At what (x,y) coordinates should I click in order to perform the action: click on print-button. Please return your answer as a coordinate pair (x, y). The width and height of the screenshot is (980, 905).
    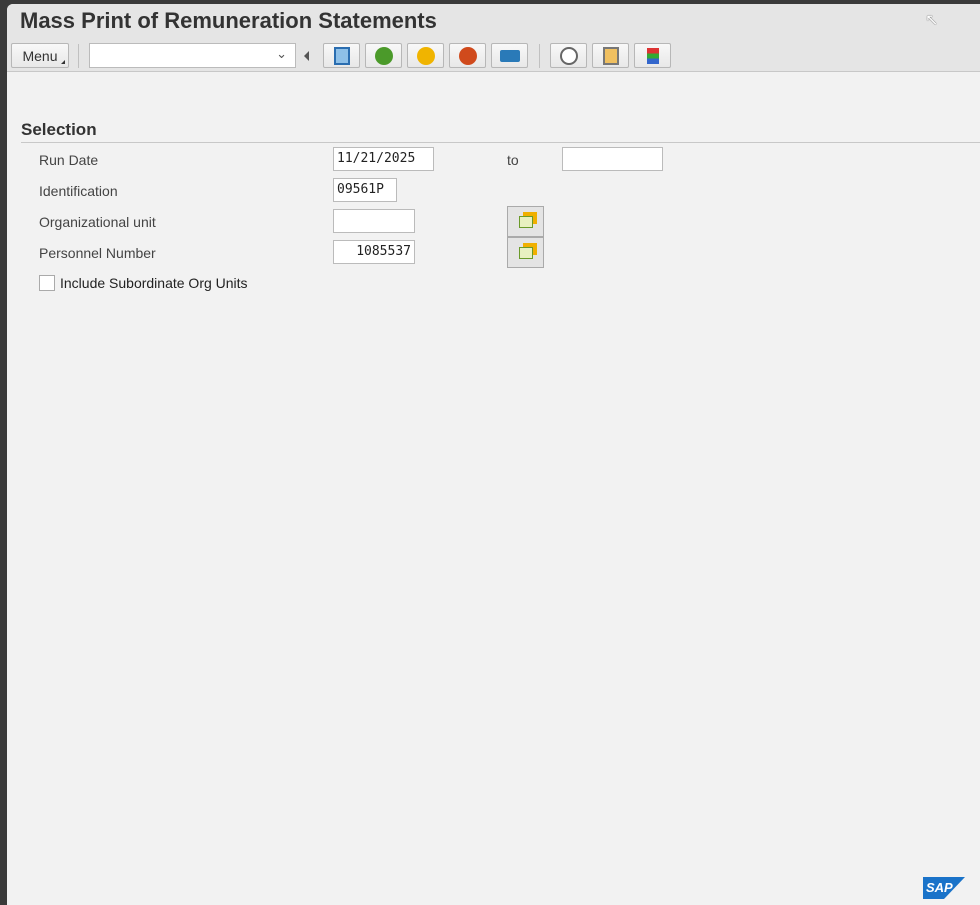
    Looking at the image, I should click on (509, 55).